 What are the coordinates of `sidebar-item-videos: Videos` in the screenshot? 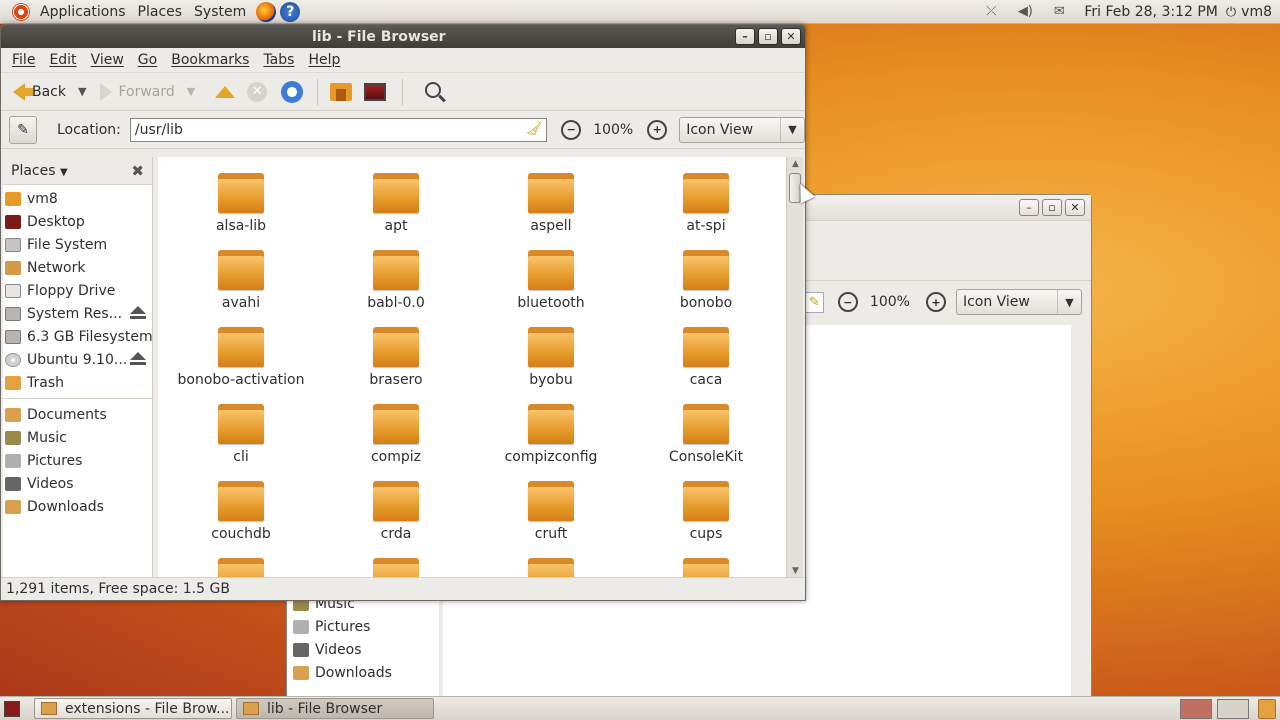 It's located at (77, 483).